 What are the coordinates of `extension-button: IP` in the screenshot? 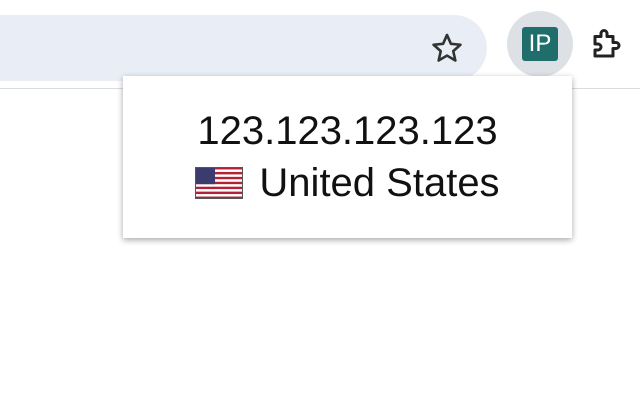 It's located at (540, 44).